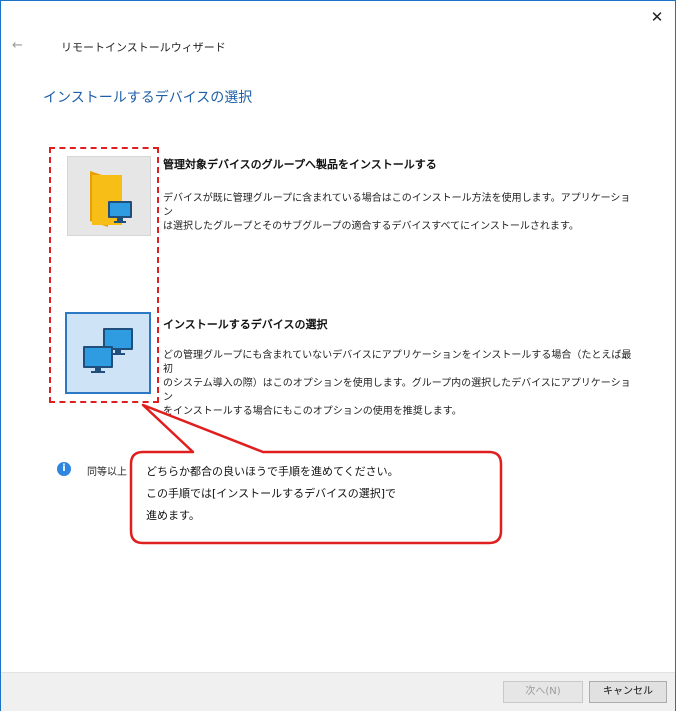  I want to click on install-to-group-option-button, so click(109, 196).